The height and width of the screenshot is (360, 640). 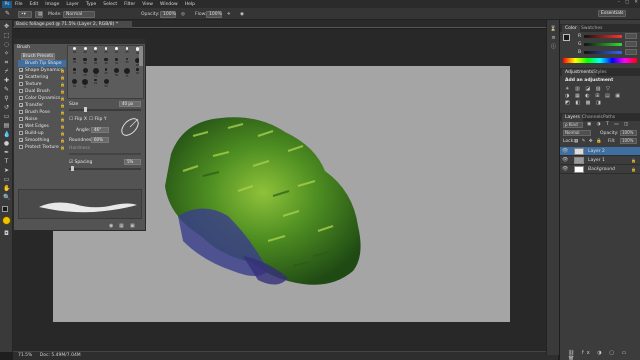 I want to click on brush-tip-preset: 32, so click(x=116, y=62).